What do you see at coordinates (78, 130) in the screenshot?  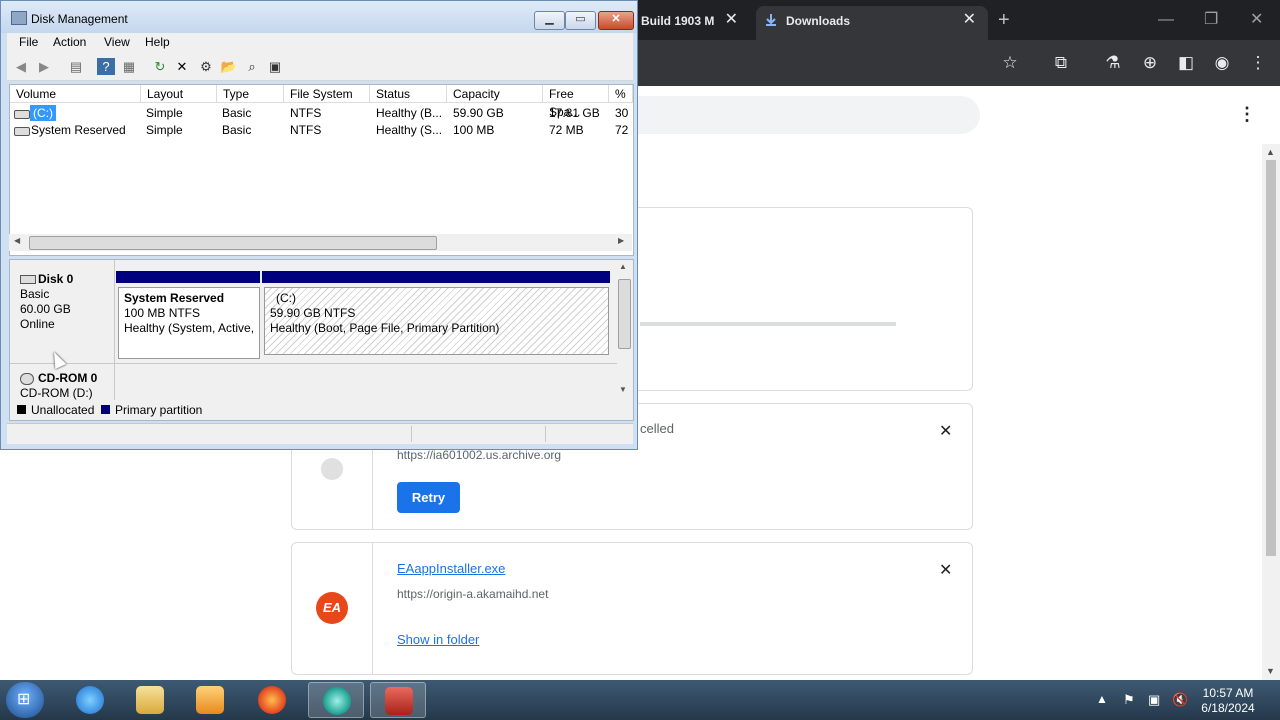 I see `volume-name: System Reserved` at bounding box center [78, 130].